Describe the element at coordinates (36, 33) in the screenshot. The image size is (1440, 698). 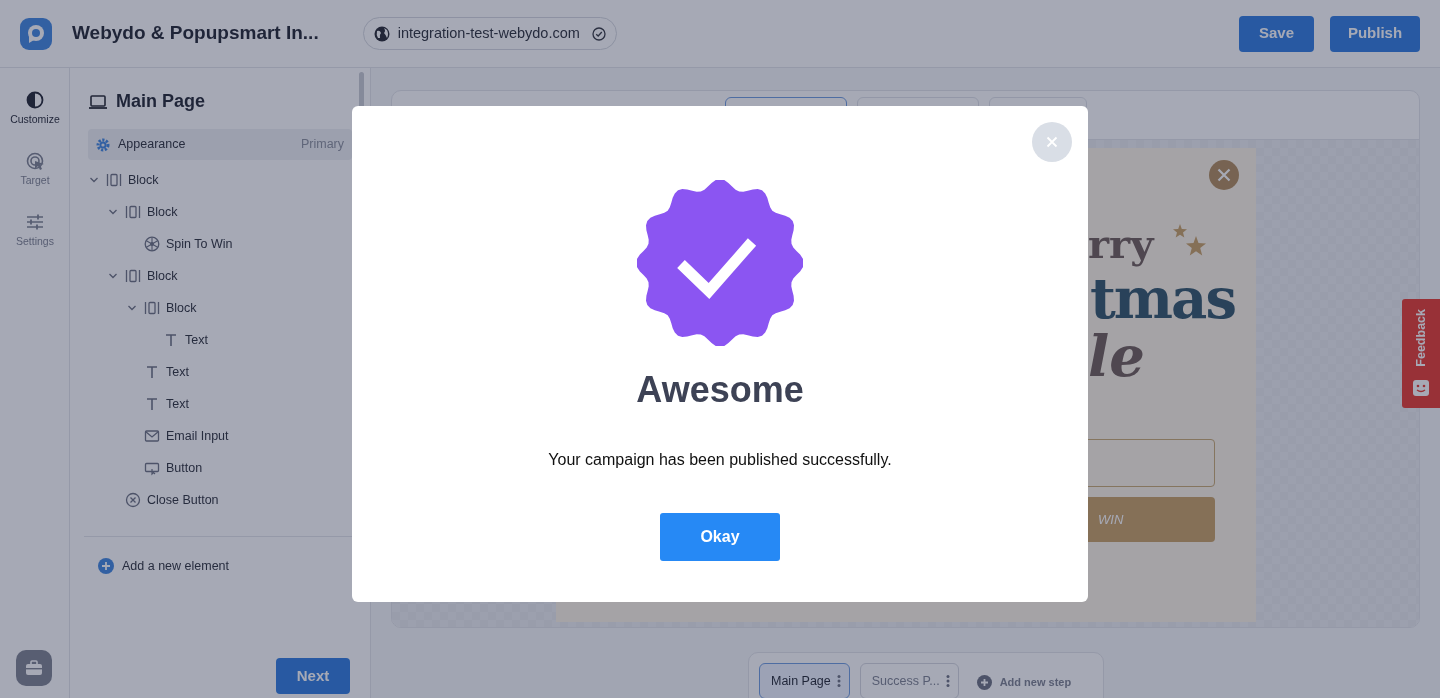
I see `logo-icon` at that location.